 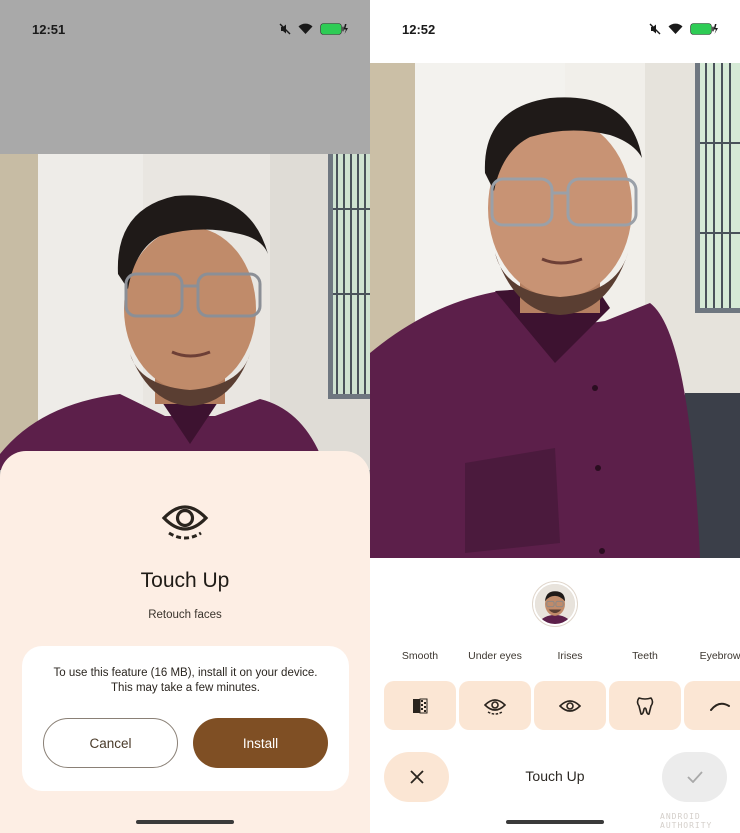 What do you see at coordinates (720, 706) in the screenshot?
I see `eyebrow-icon` at bounding box center [720, 706].